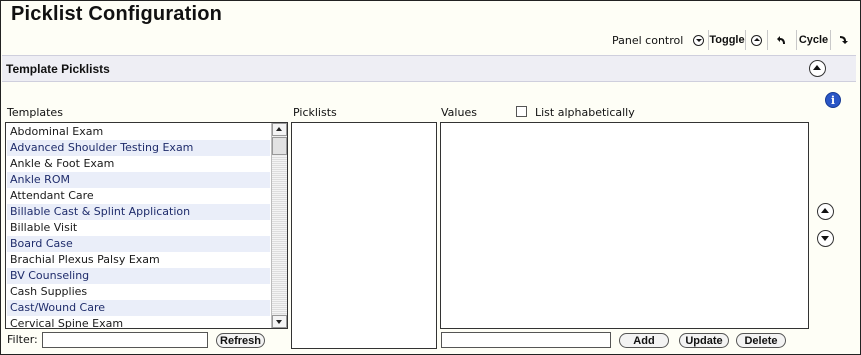 This screenshot has height=355, width=861. I want to click on template-list-item: Cast/Wound Care, so click(138, 308).